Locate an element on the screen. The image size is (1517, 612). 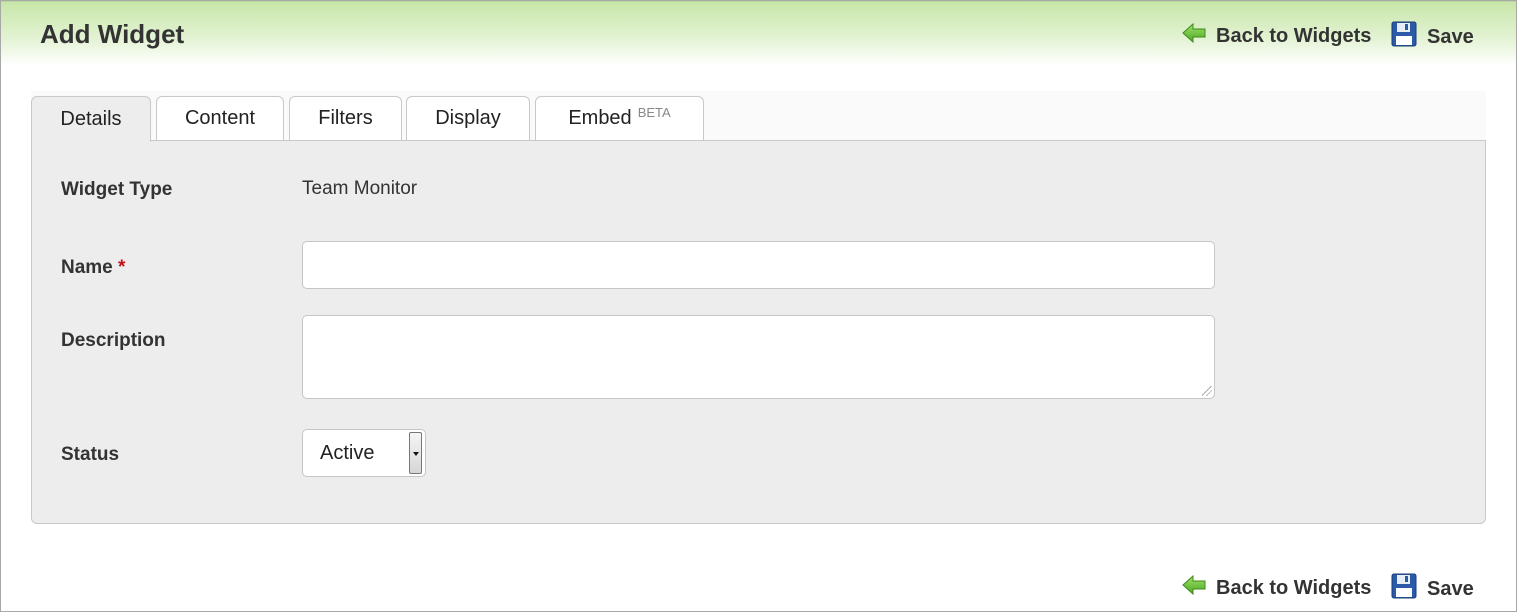
back-to-widgets-button: Back to Widgets is located at coordinates (1277, 35).